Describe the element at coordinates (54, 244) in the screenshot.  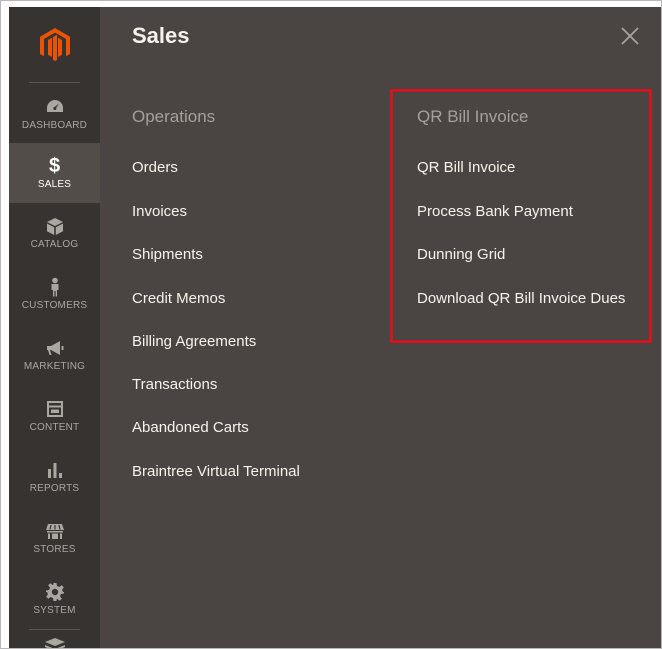
I see `nav-label: CATALOG` at that location.